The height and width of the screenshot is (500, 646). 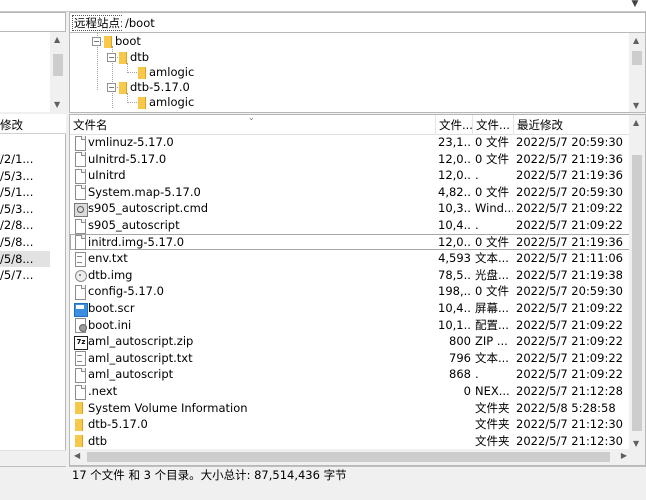 I want to click on file-row: env.txt 4,593 文本... 2022/5/7 21:11:06, so click(x=350, y=258).